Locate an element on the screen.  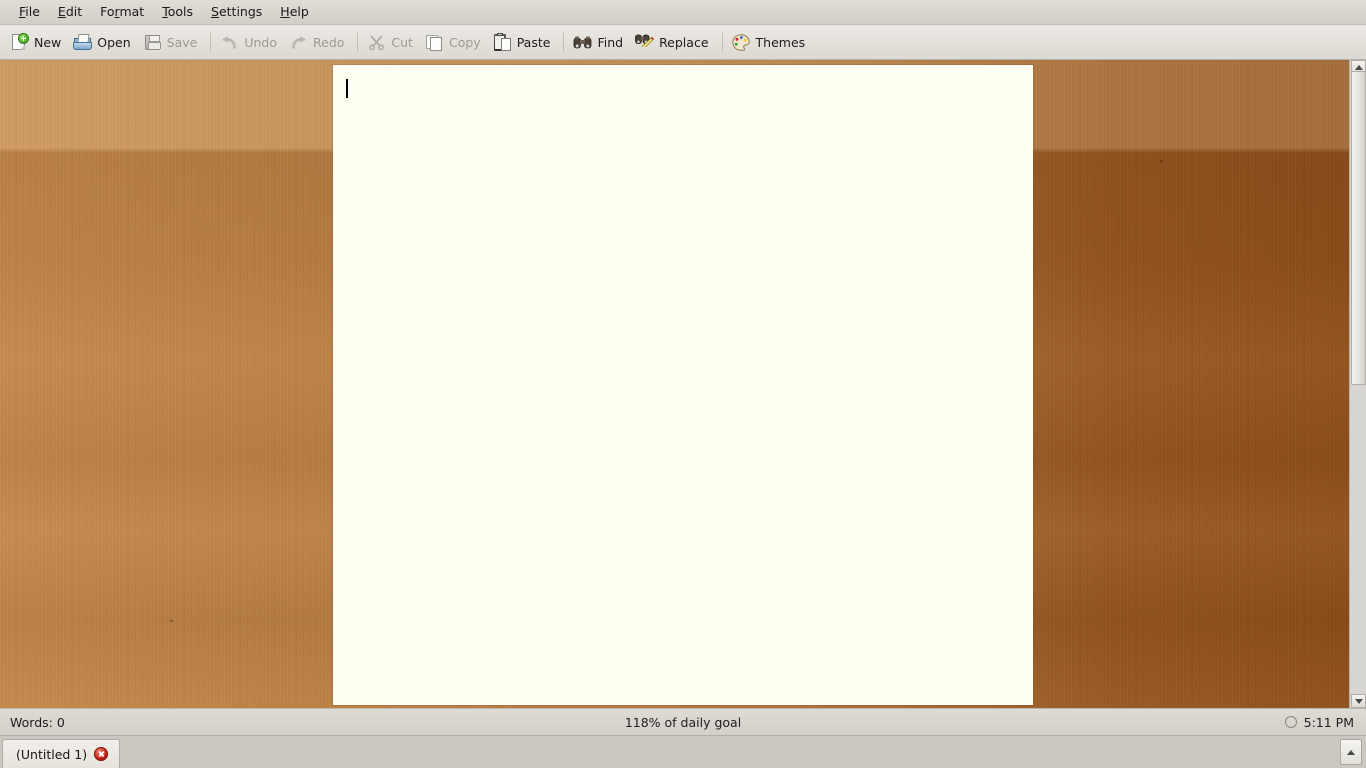
replace-button-label: Replace is located at coordinates (684, 42).